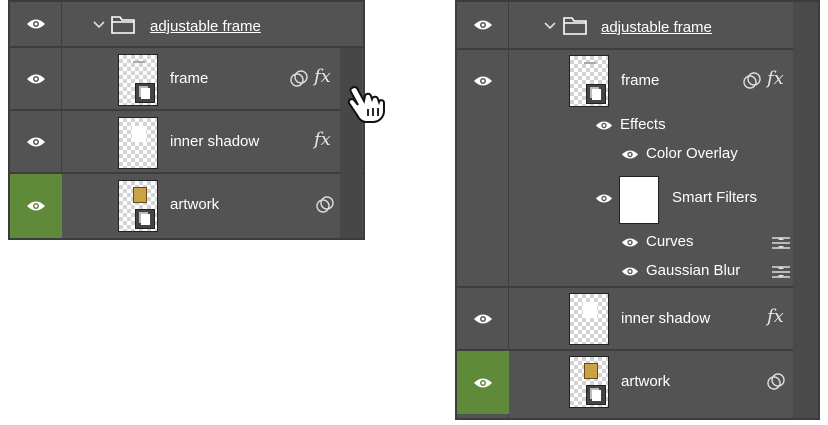 This screenshot has height=425, width=828. I want to click on effects-label: Effects, so click(643, 124).